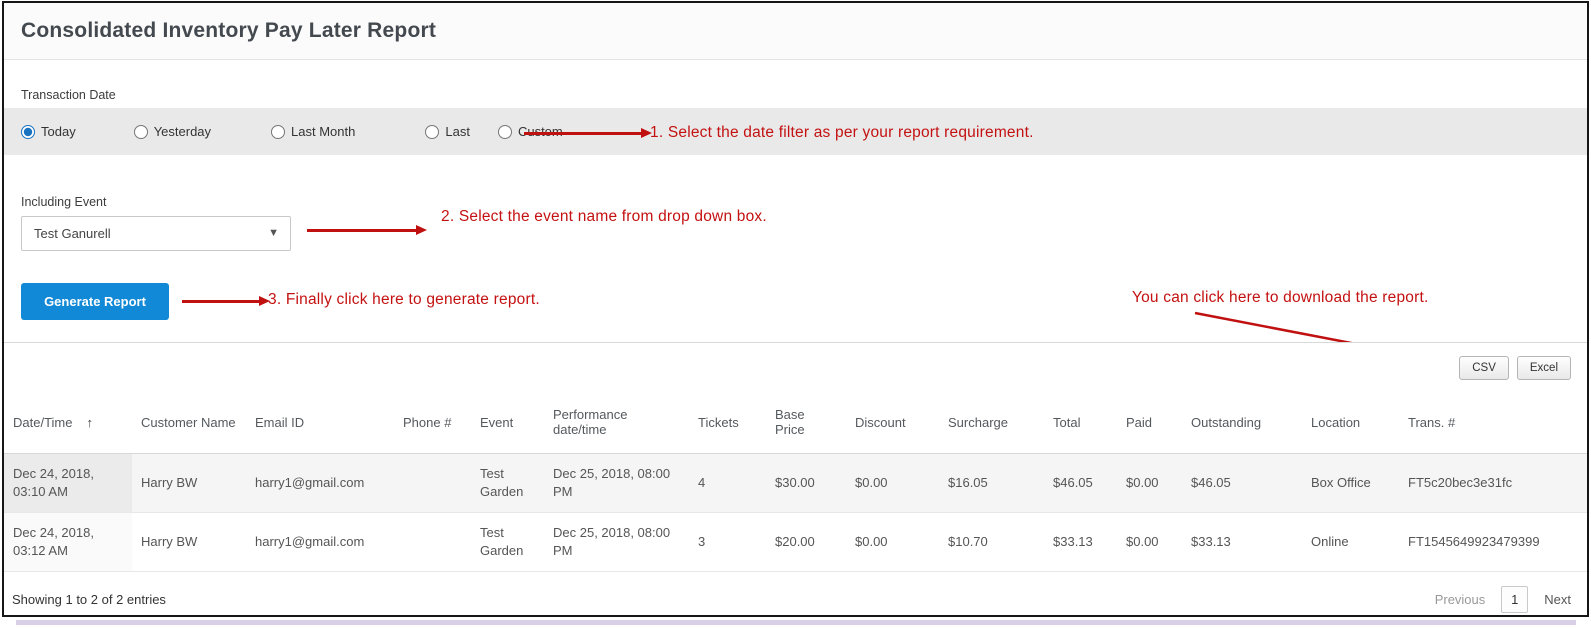 This screenshot has width=1591, height=629. What do you see at coordinates (616, 422) in the screenshot?
I see `column-header: Performance date/time` at bounding box center [616, 422].